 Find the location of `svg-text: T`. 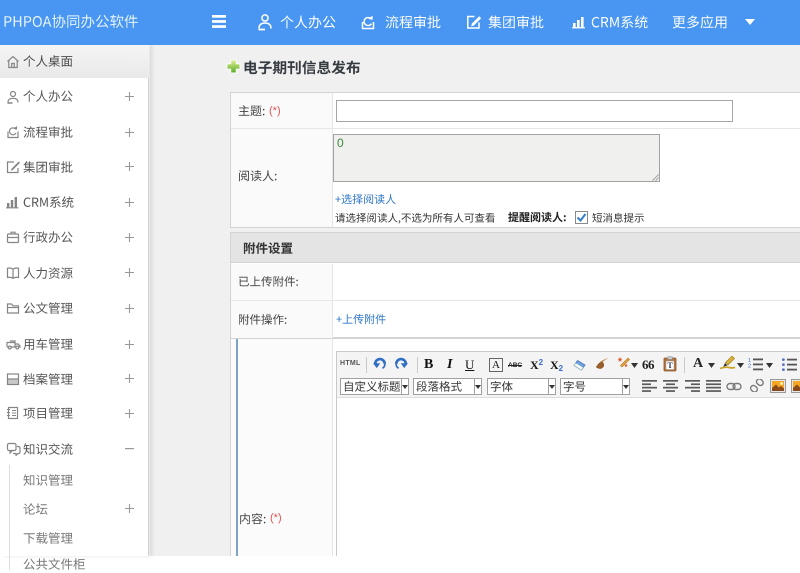

svg-text: T is located at coordinates (670, 365).